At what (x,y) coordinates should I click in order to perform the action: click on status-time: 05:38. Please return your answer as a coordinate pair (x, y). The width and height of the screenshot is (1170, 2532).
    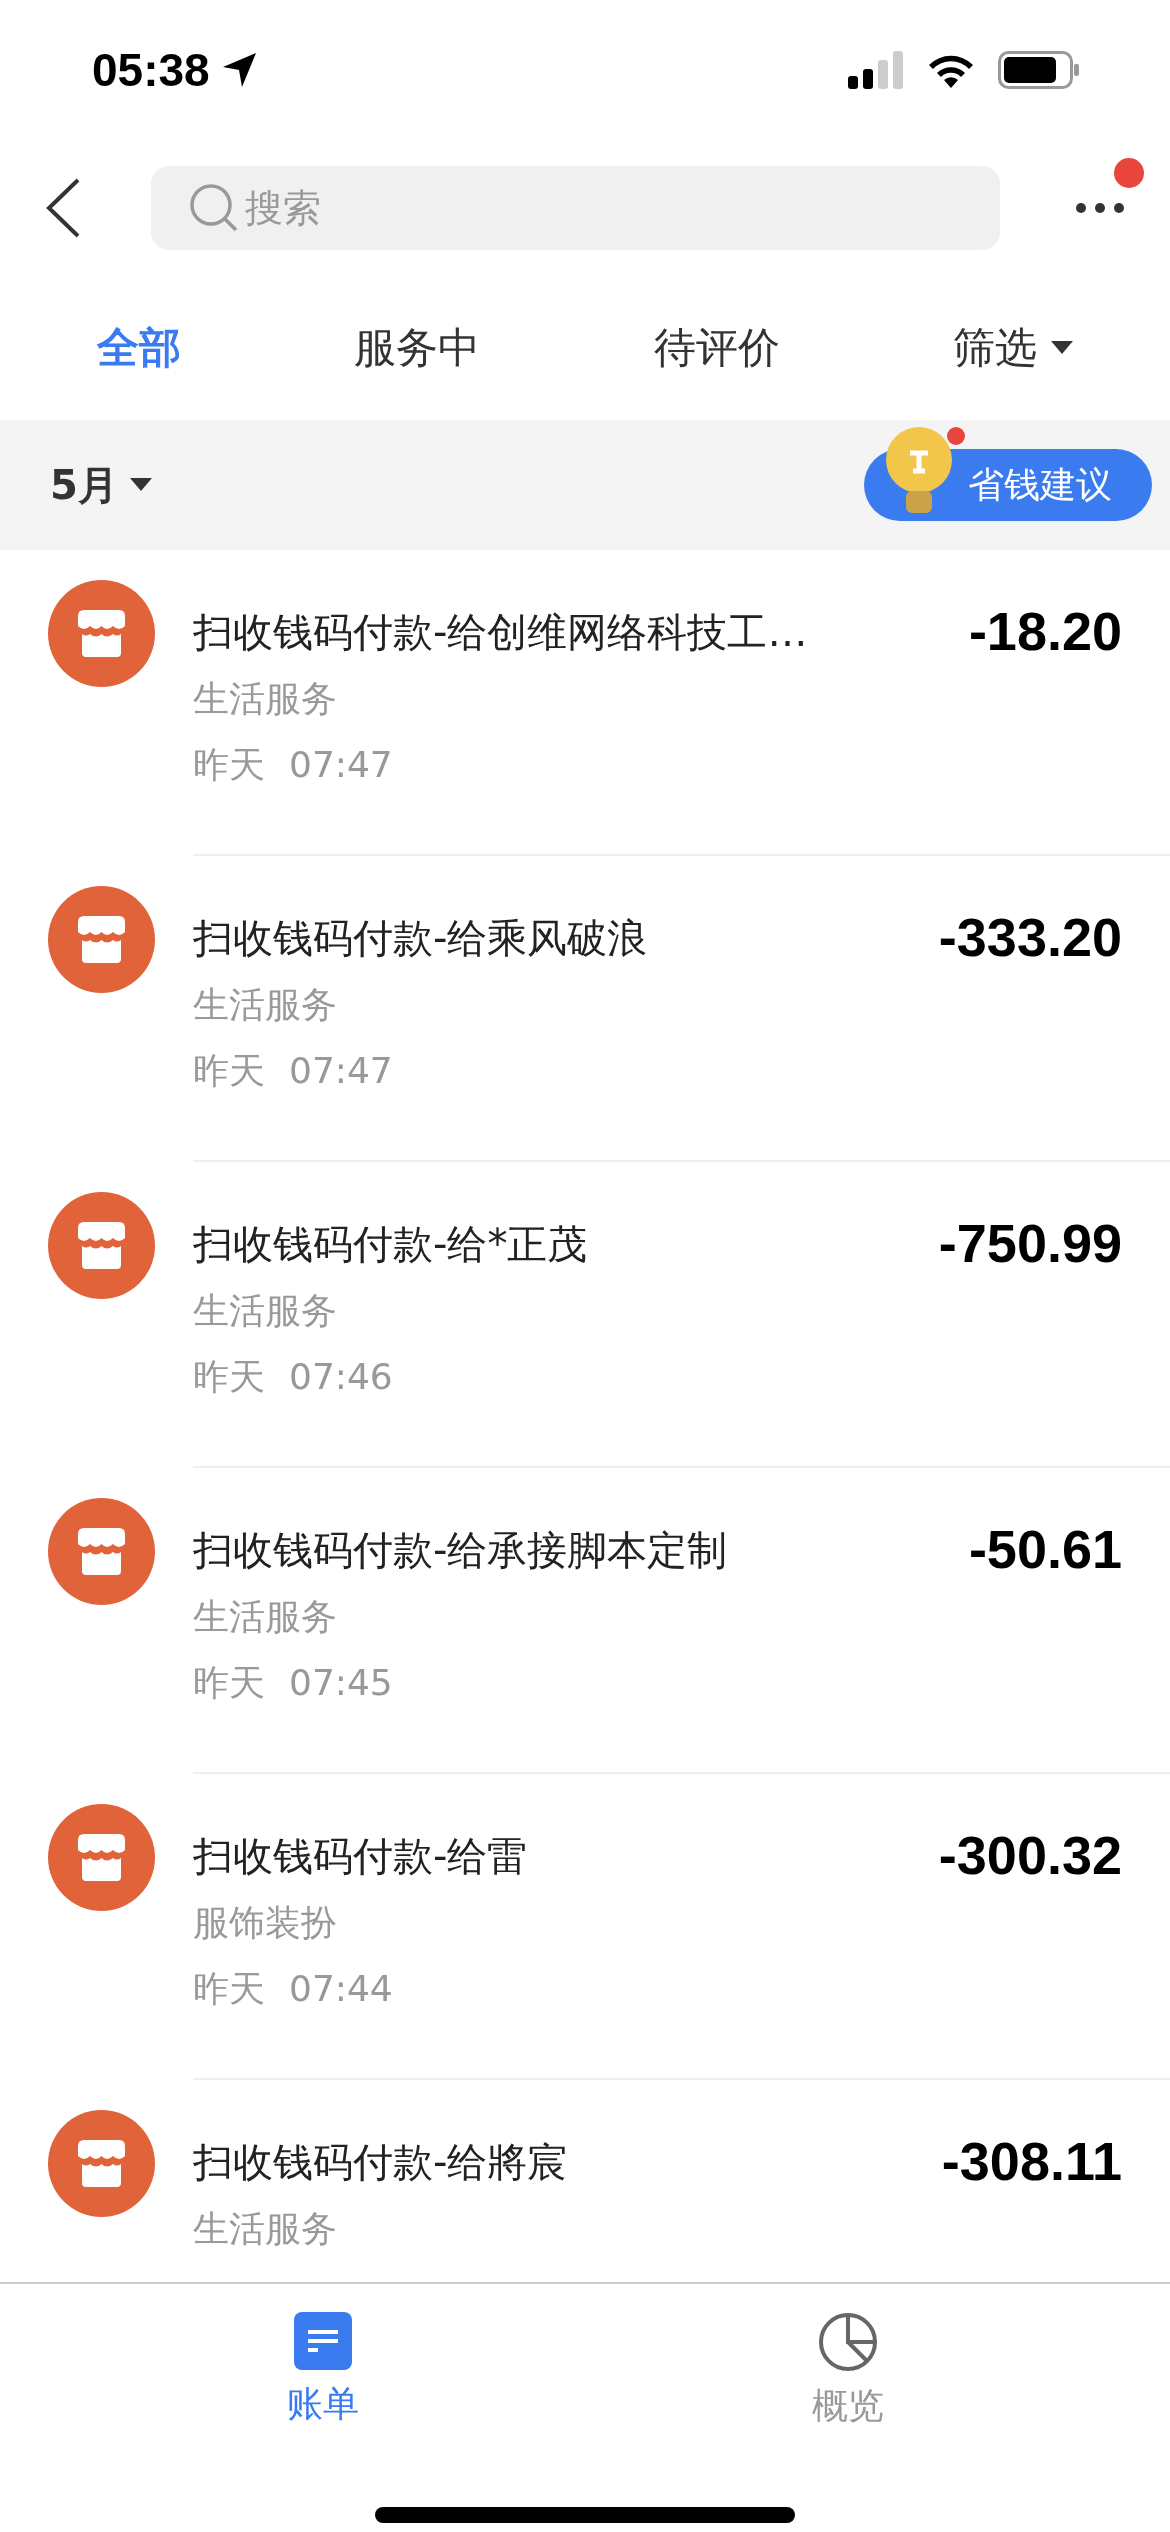
    Looking at the image, I should click on (151, 70).